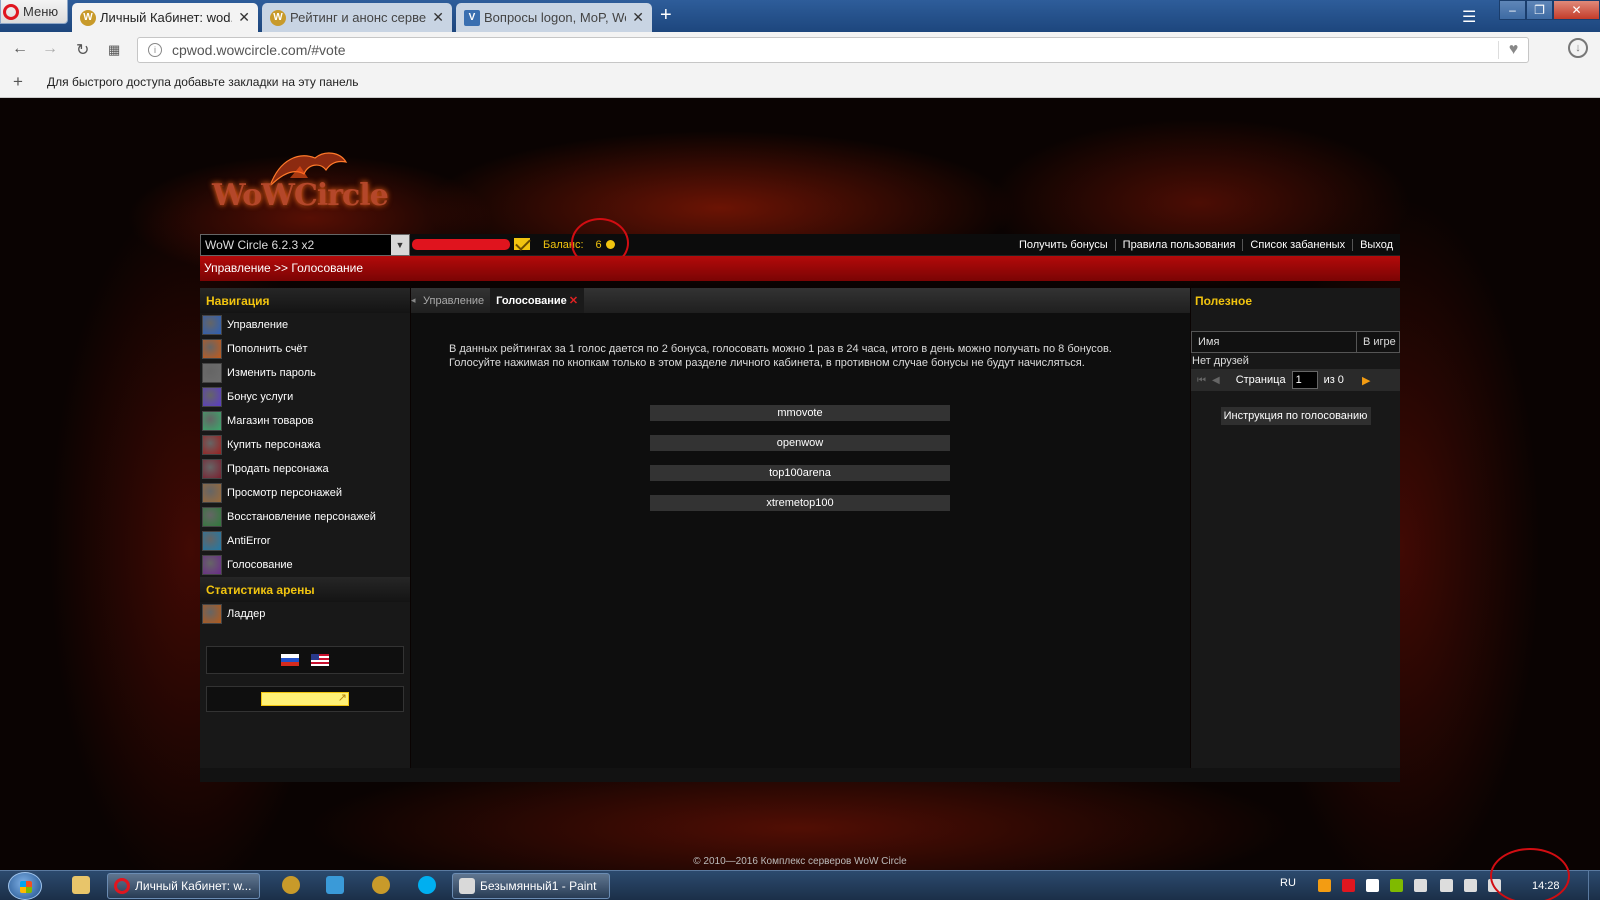 The width and height of the screenshot is (1600, 900). Describe the element at coordinates (1396, 885) in the screenshot. I see `tray-update-icon` at that location.